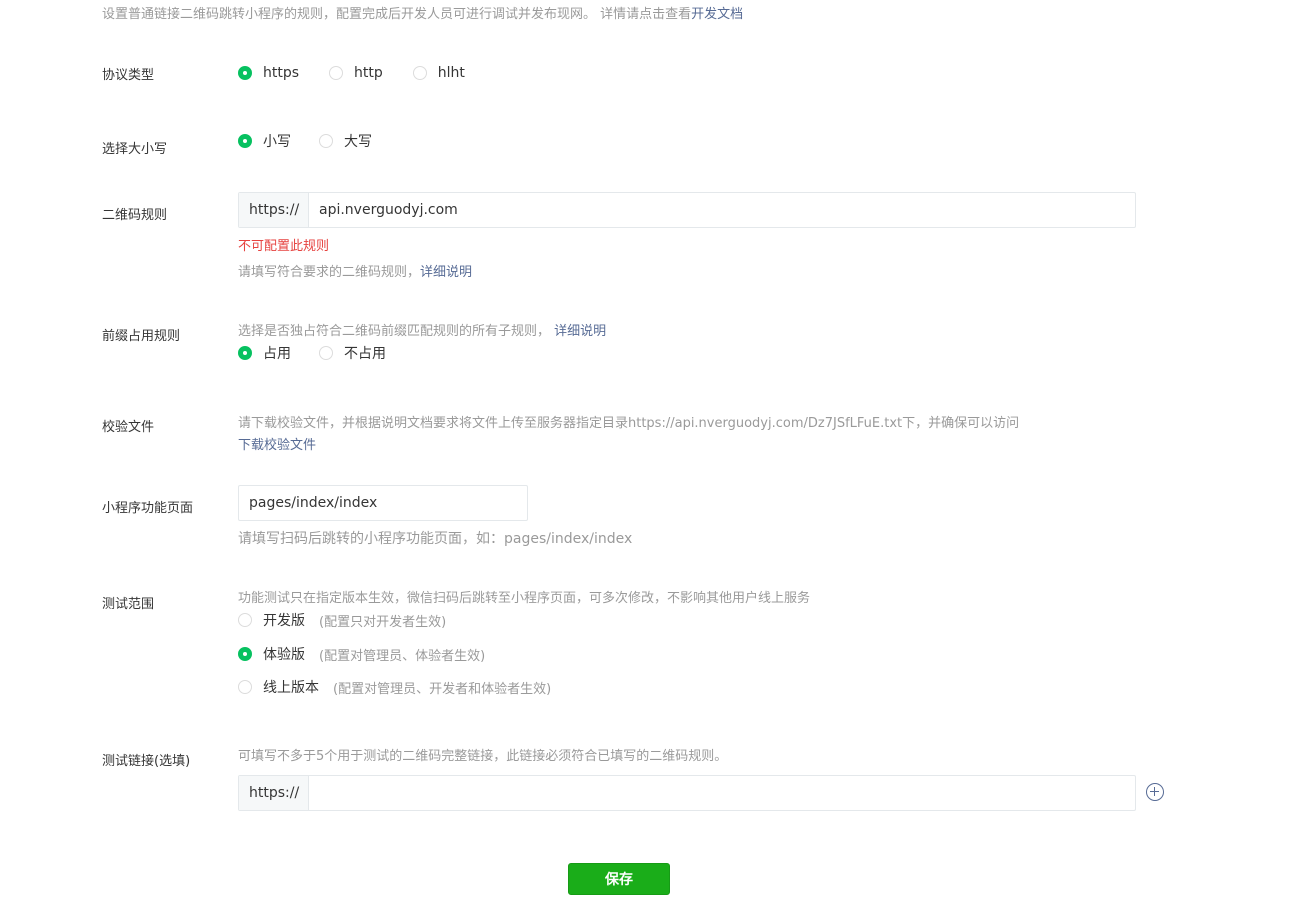  Describe the element at coordinates (365, 354) in the screenshot. I see `prefix-option-label: 不占用` at that location.